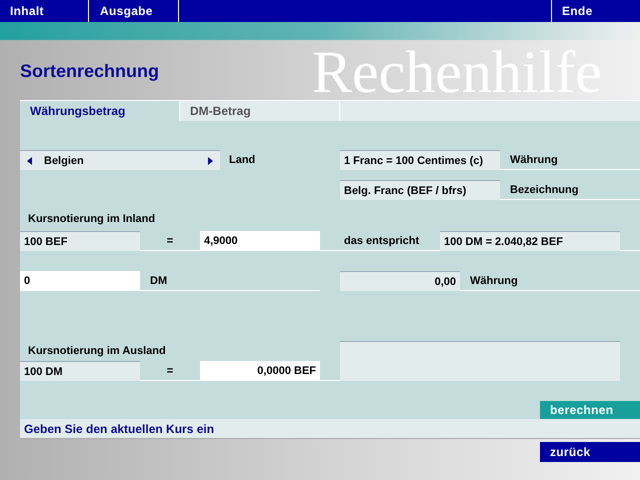 This screenshot has width=640, height=480. Describe the element at coordinates (260, 241) in the screenshot. I see `rate-input: 4,9000` at that location.